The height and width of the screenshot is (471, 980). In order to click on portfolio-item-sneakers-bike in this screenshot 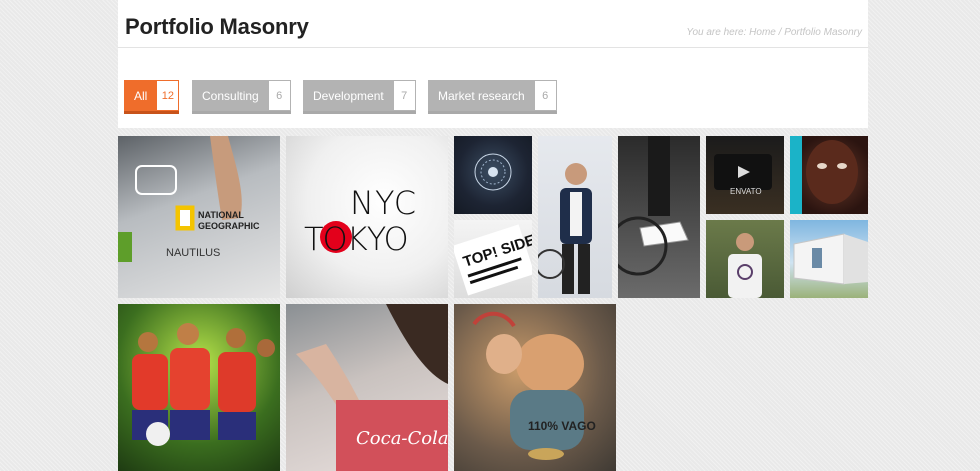, I will do `click(659, 217)`.